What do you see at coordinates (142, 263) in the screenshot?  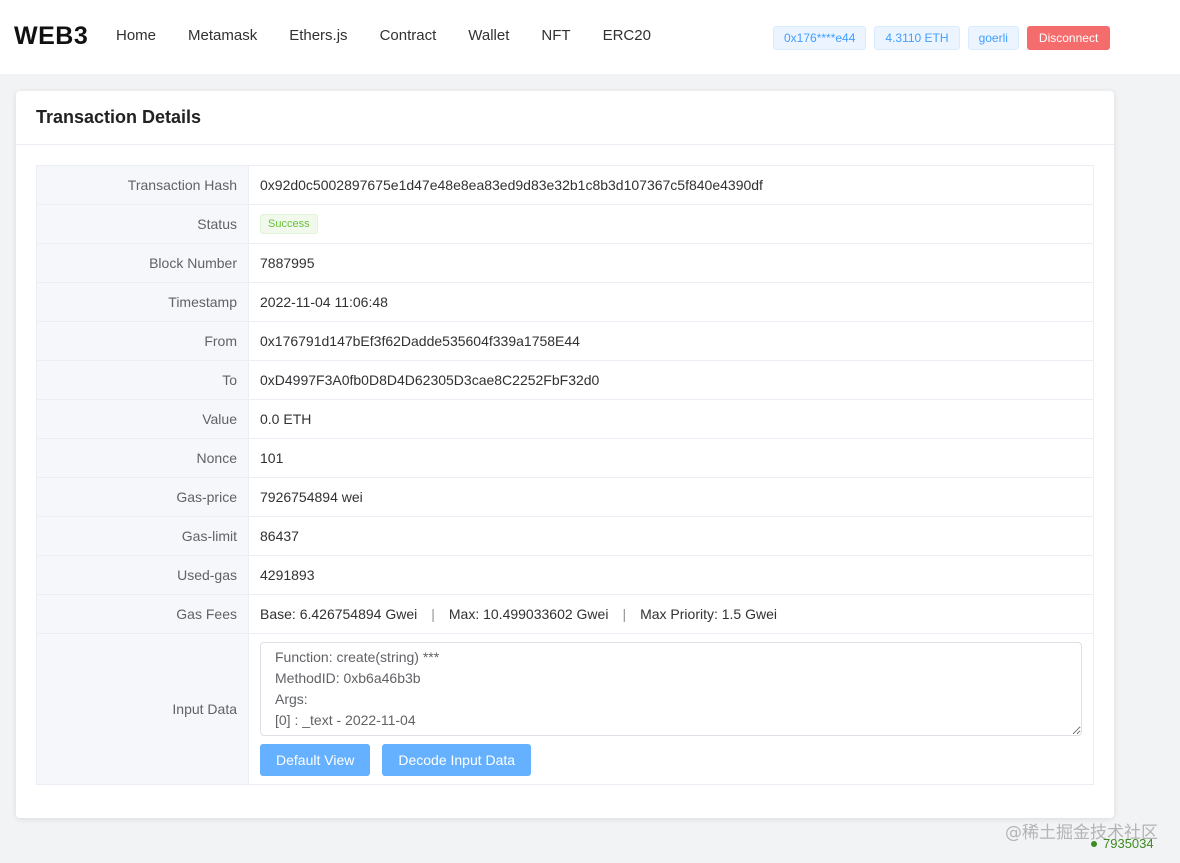 I see `label-block-number: Block Number` at bounding box center [142, 263].